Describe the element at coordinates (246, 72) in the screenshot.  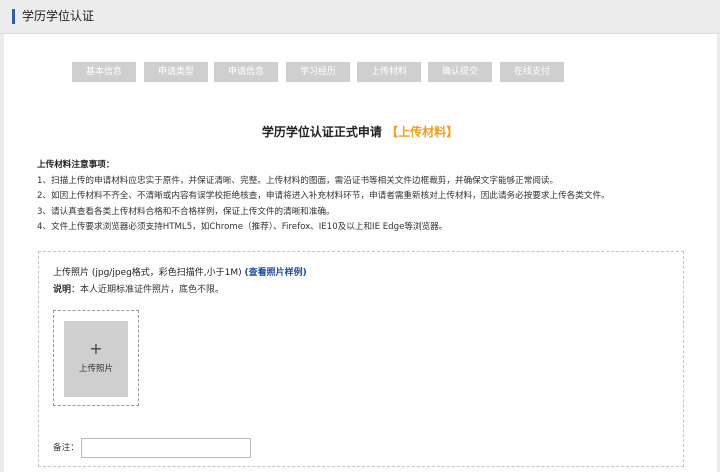
I see `step-application-info: 申请信息` at that location.